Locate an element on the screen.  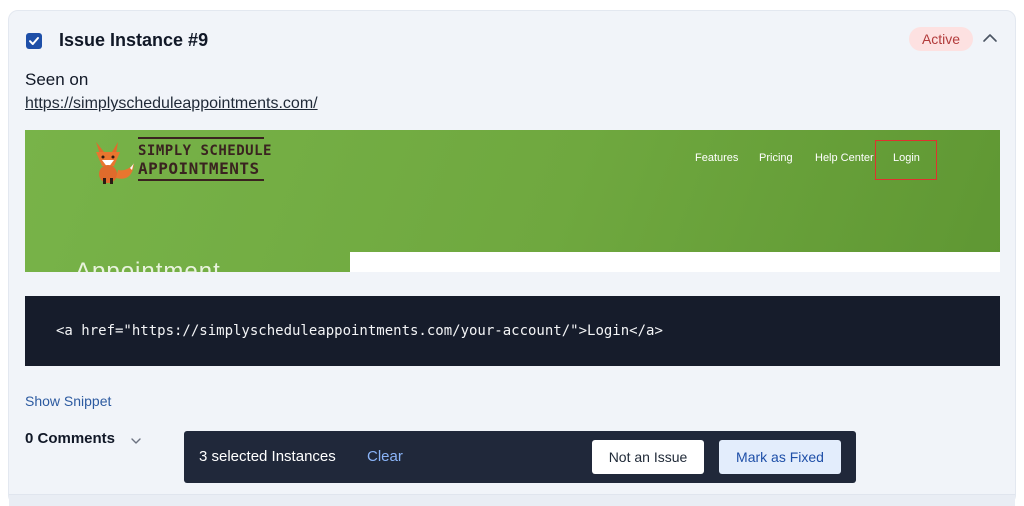
not-an-issue-button: Not an Issue is located at coordinates (648, 457).